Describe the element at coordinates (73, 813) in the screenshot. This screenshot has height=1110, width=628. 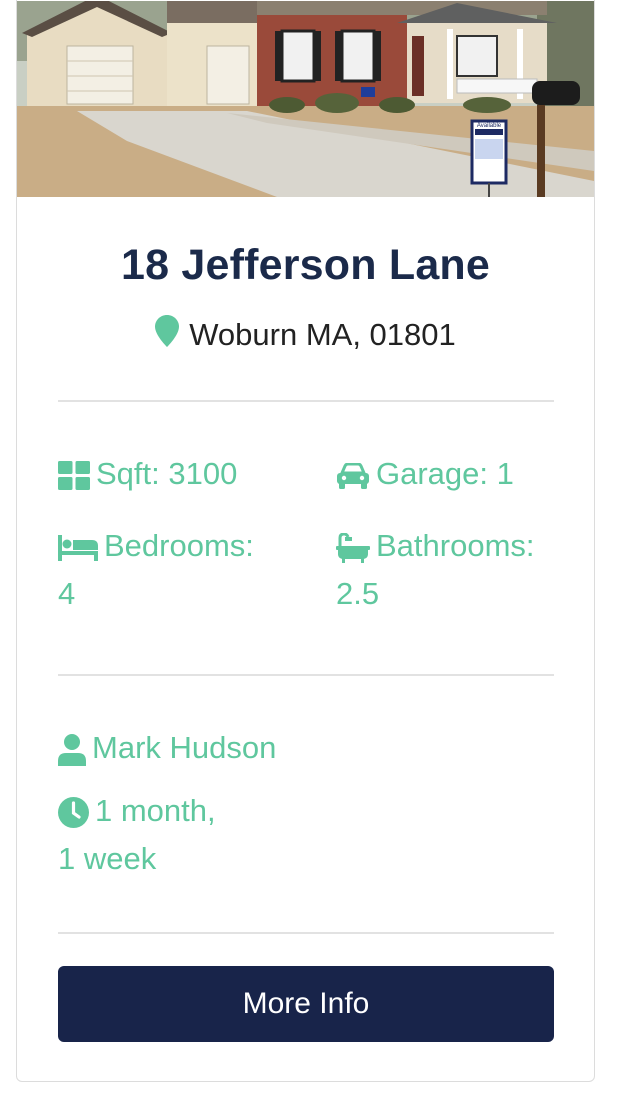
I see `clock-icon` at that location.